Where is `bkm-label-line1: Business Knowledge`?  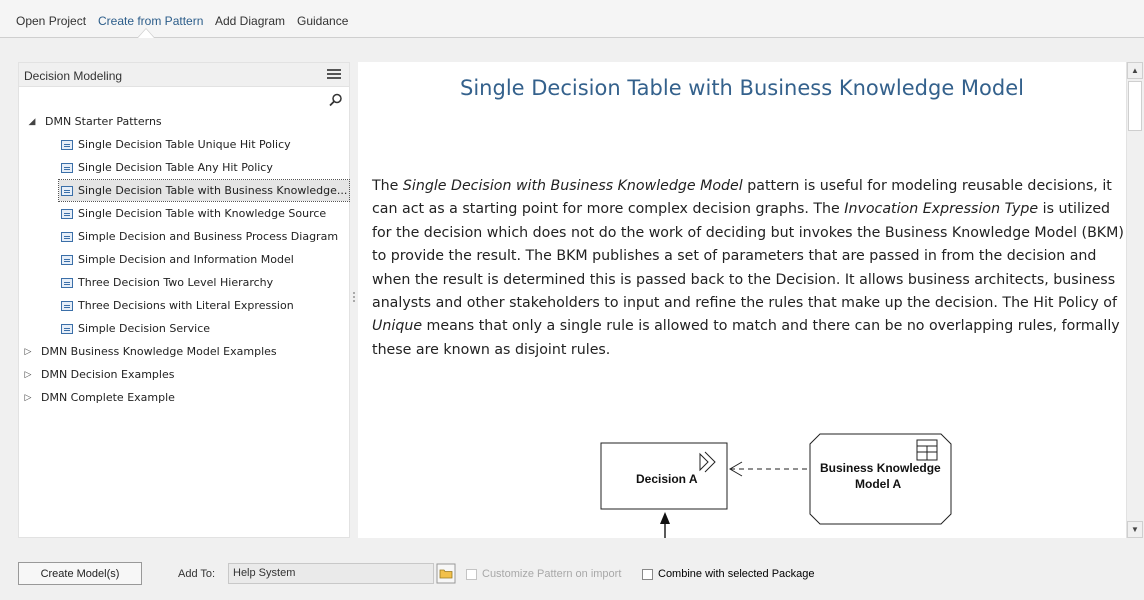 bkm-label-line1: Business Knowledge is located at coordinates (880, 468).